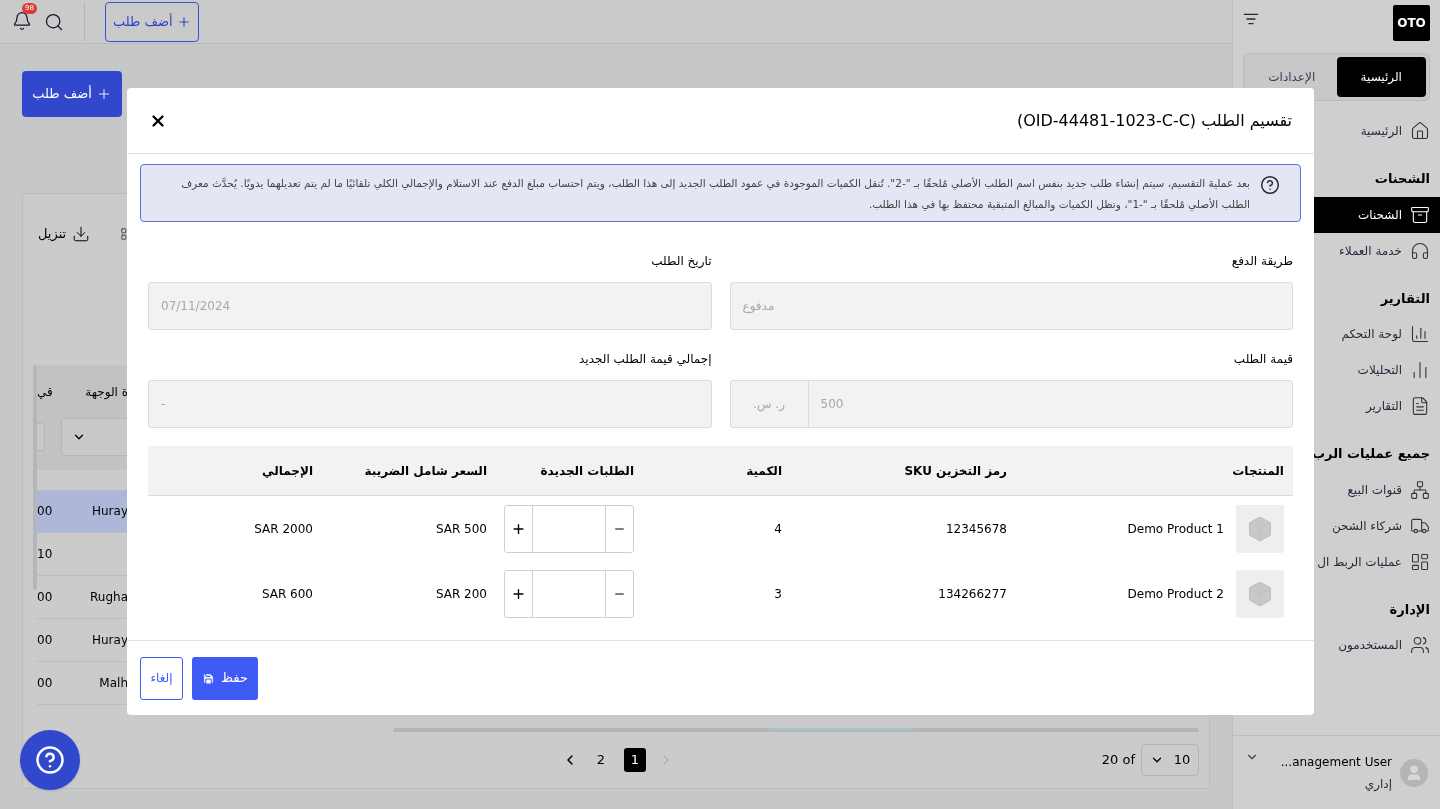 The width and height of the screenshot is (1440, 809). What do you see at coordinates (1175, 529) in the screenshot?
I see `table-cell-text: Demo Product 1` at bounding box center [1175, 529].